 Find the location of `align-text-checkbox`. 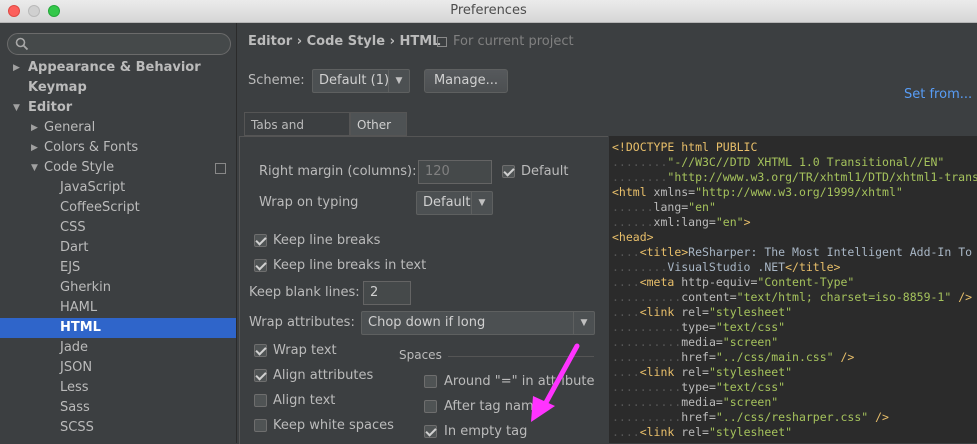

align-text-checkbox is located at coordinates (260, 400).